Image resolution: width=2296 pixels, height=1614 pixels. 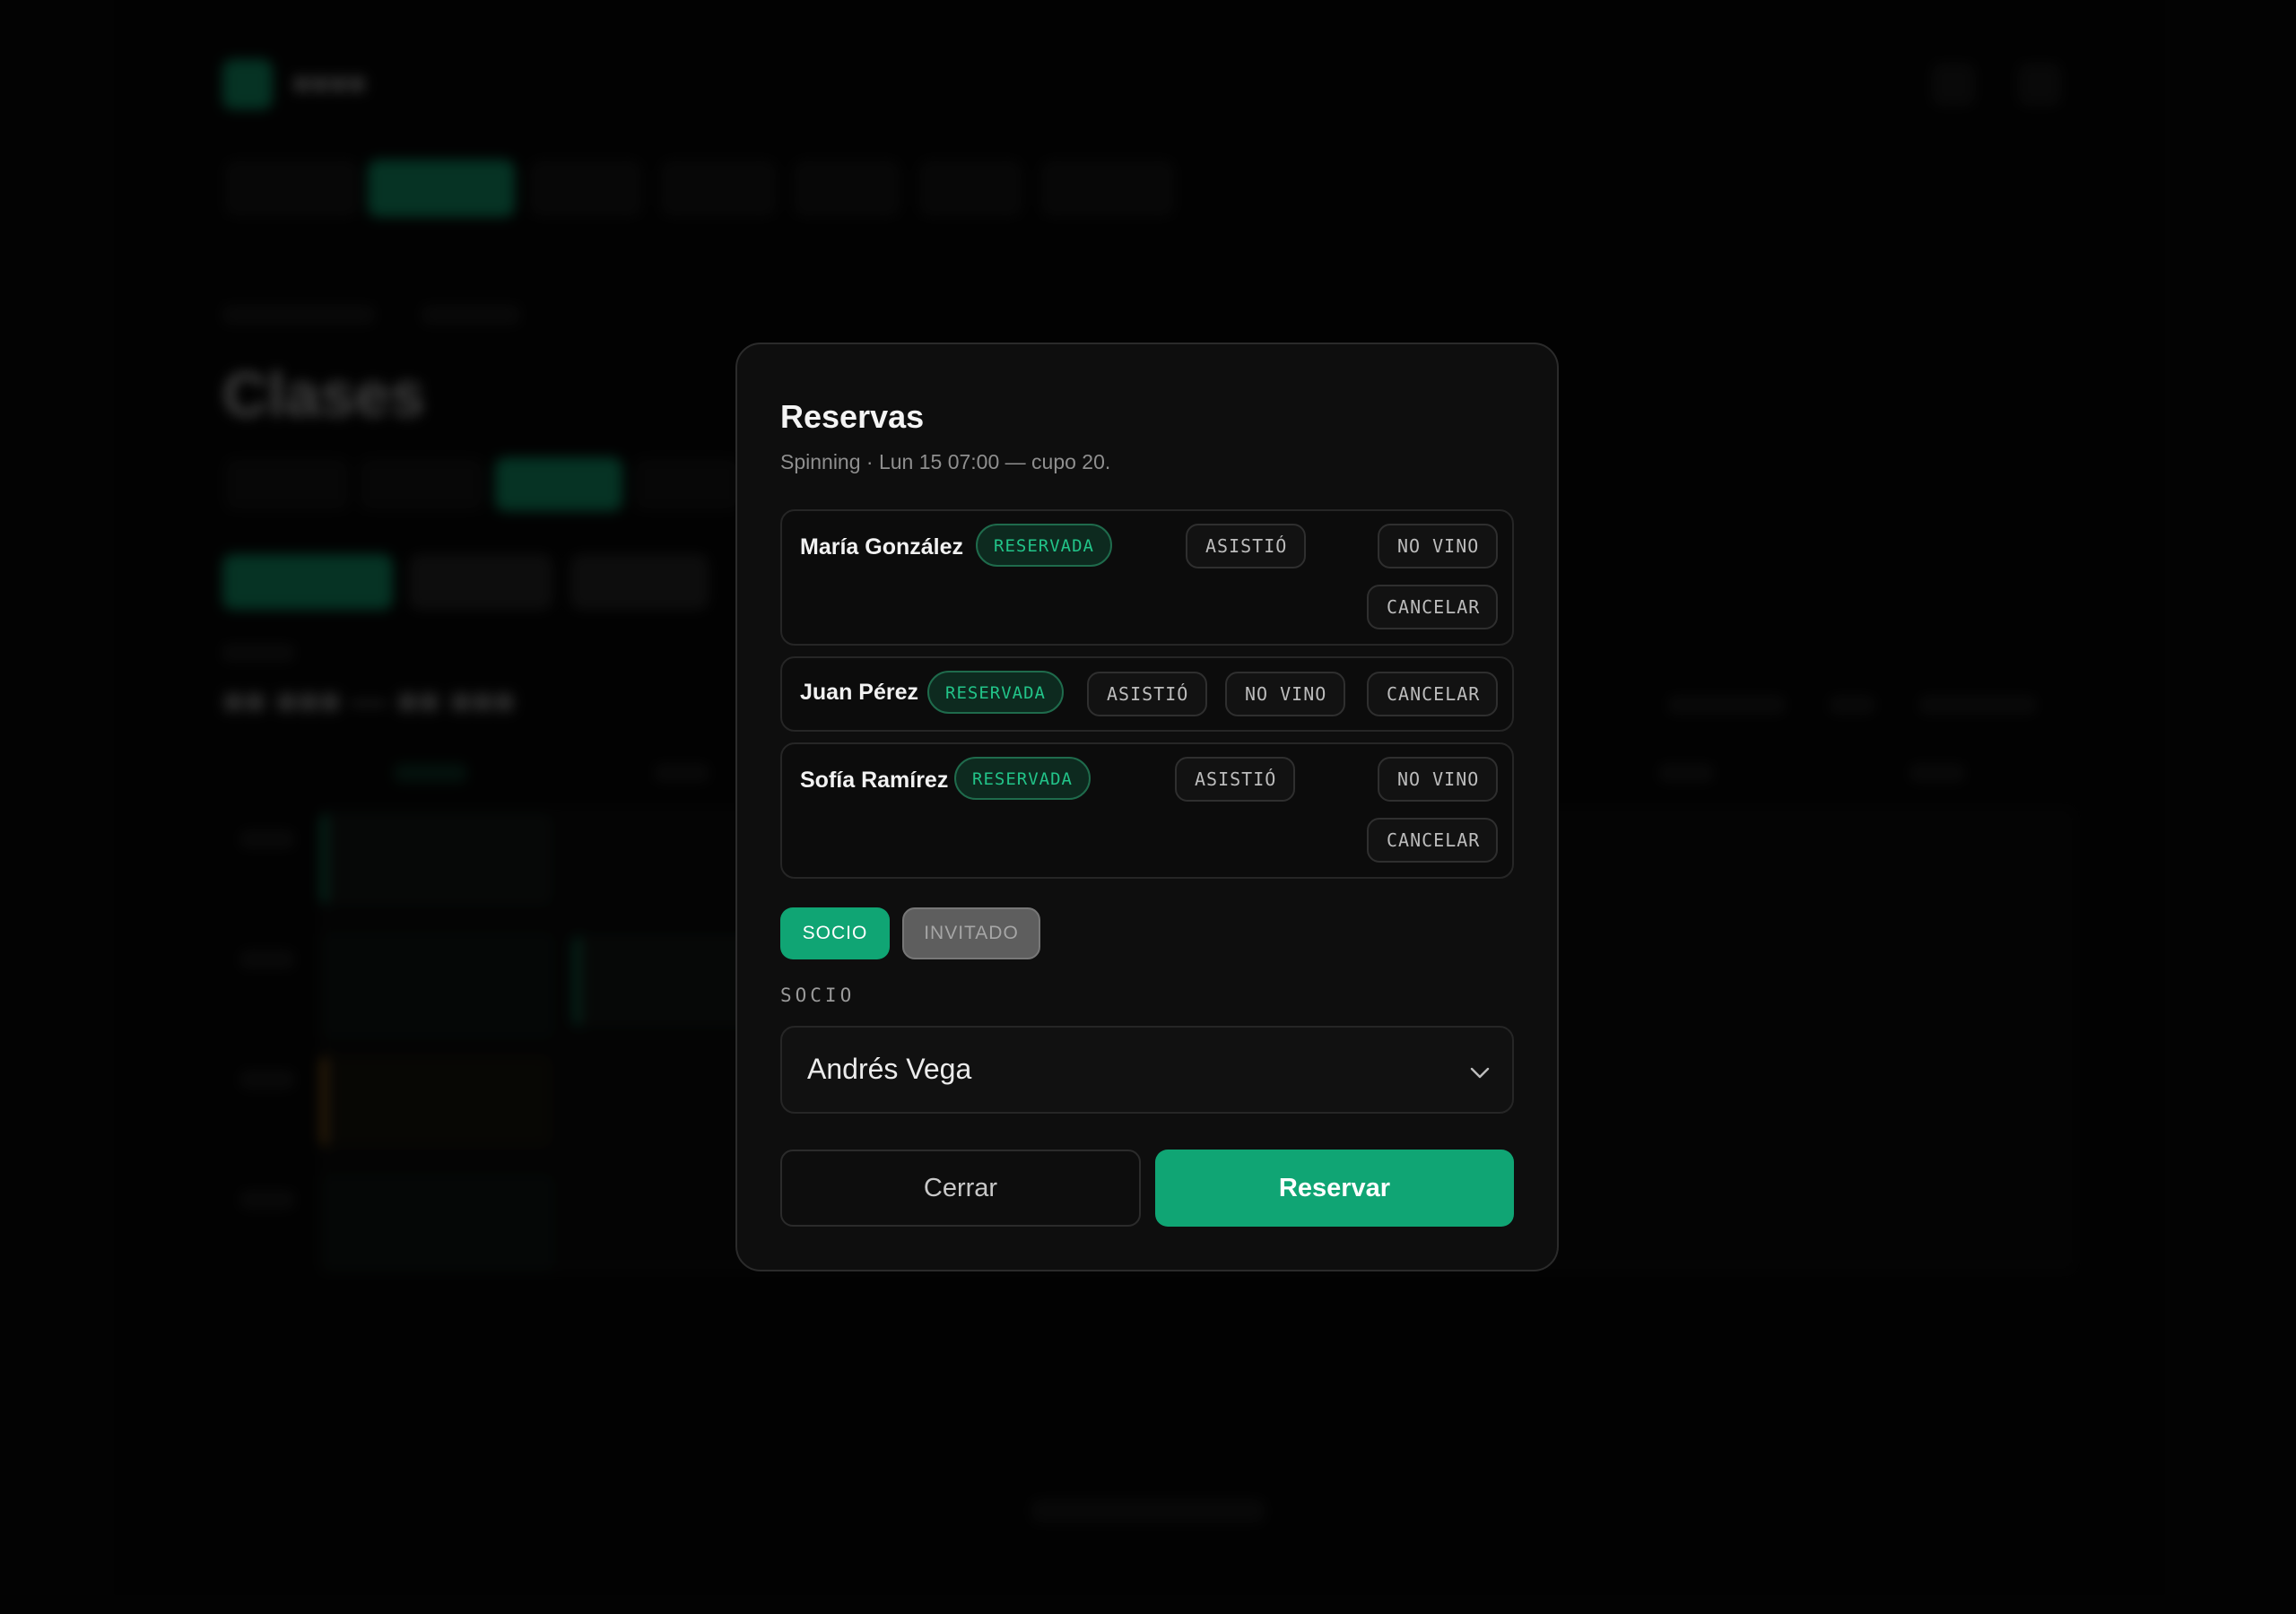 I want to click on member-name: Sofía Ramírez, so click(x=874, y=780).